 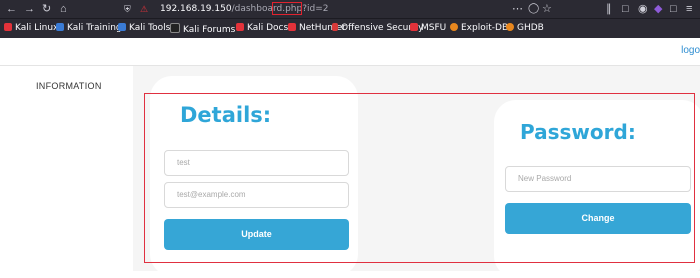 I want to click on kali-docs-icon, so click(x=240, y=27).